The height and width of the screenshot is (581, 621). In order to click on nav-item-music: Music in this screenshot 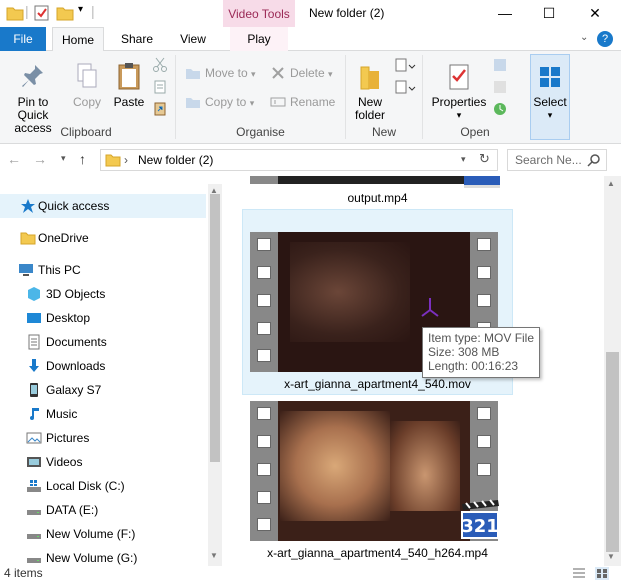, I will do `click(103, 414)`.